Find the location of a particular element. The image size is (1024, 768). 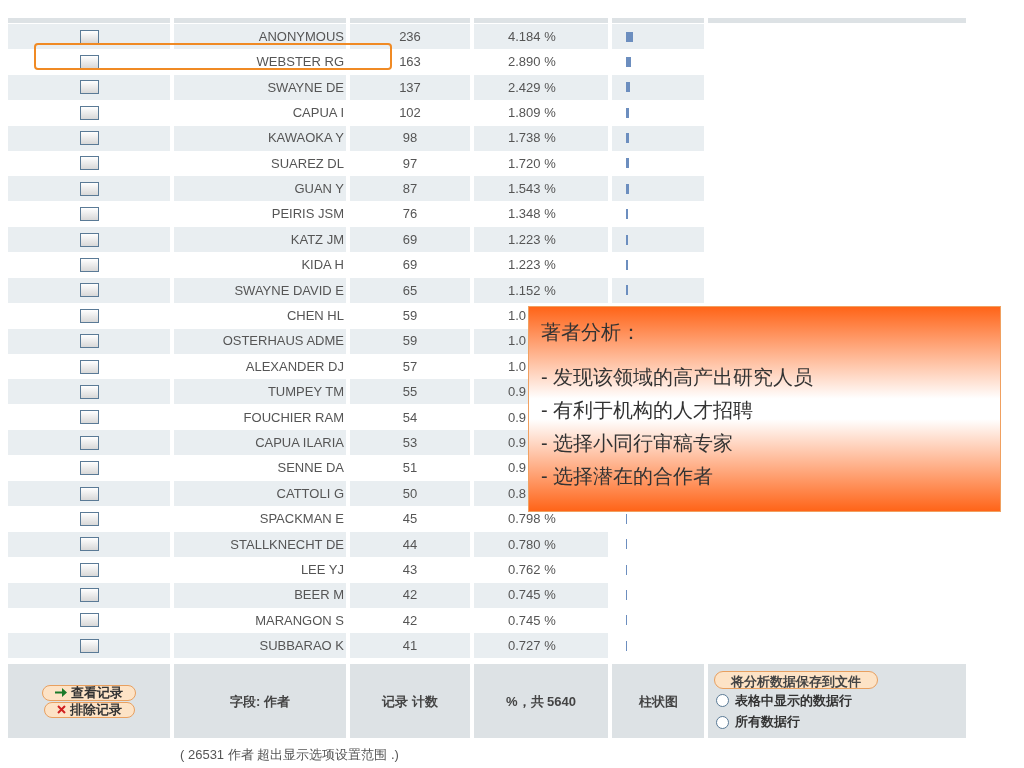

record-count: 43 is located at coordinates (410, 569).